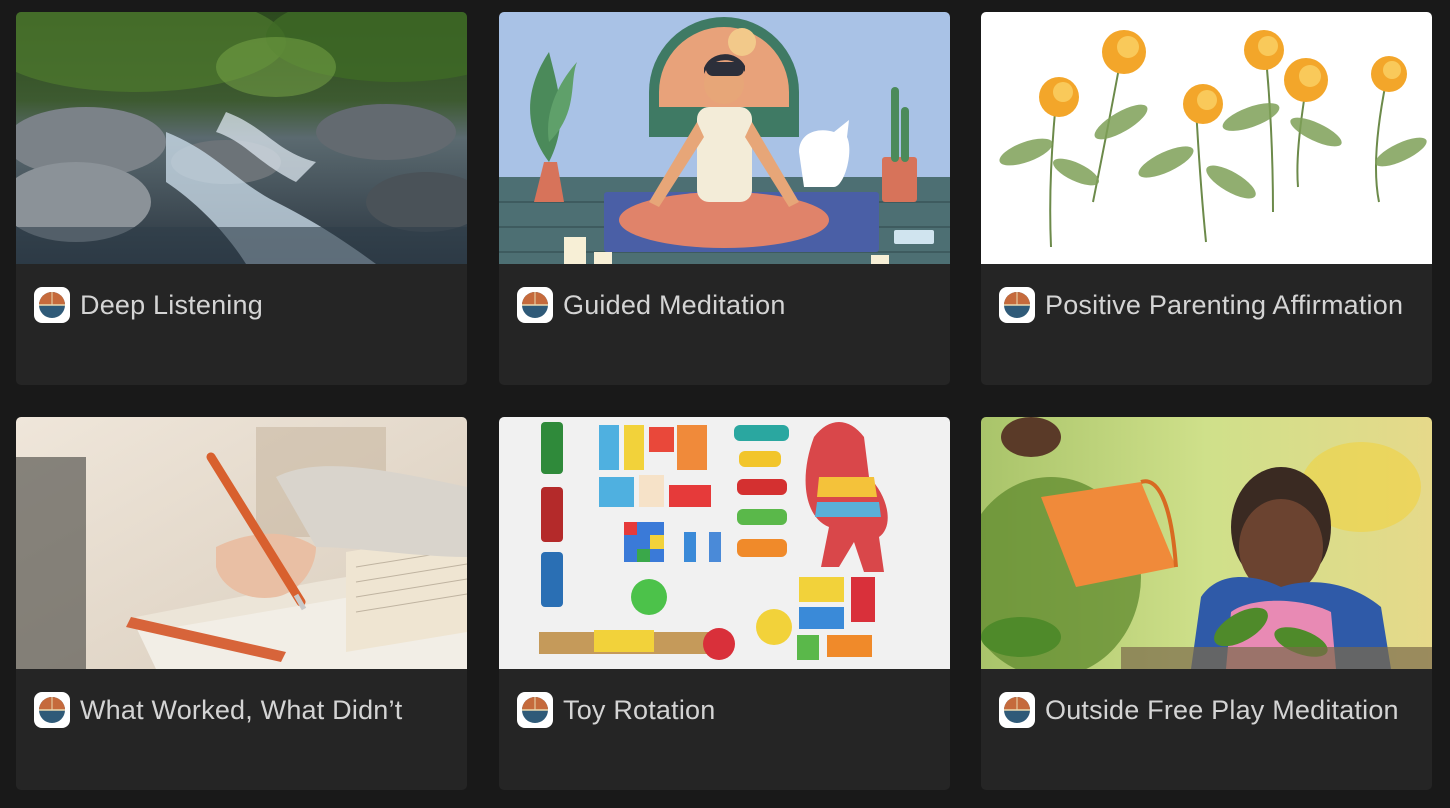 The width and height of the screenshot is (1450, 808). Describe the element at coordinates (674, 305) in the screenshot. I see `card-title: Guided Meditation` at that location.